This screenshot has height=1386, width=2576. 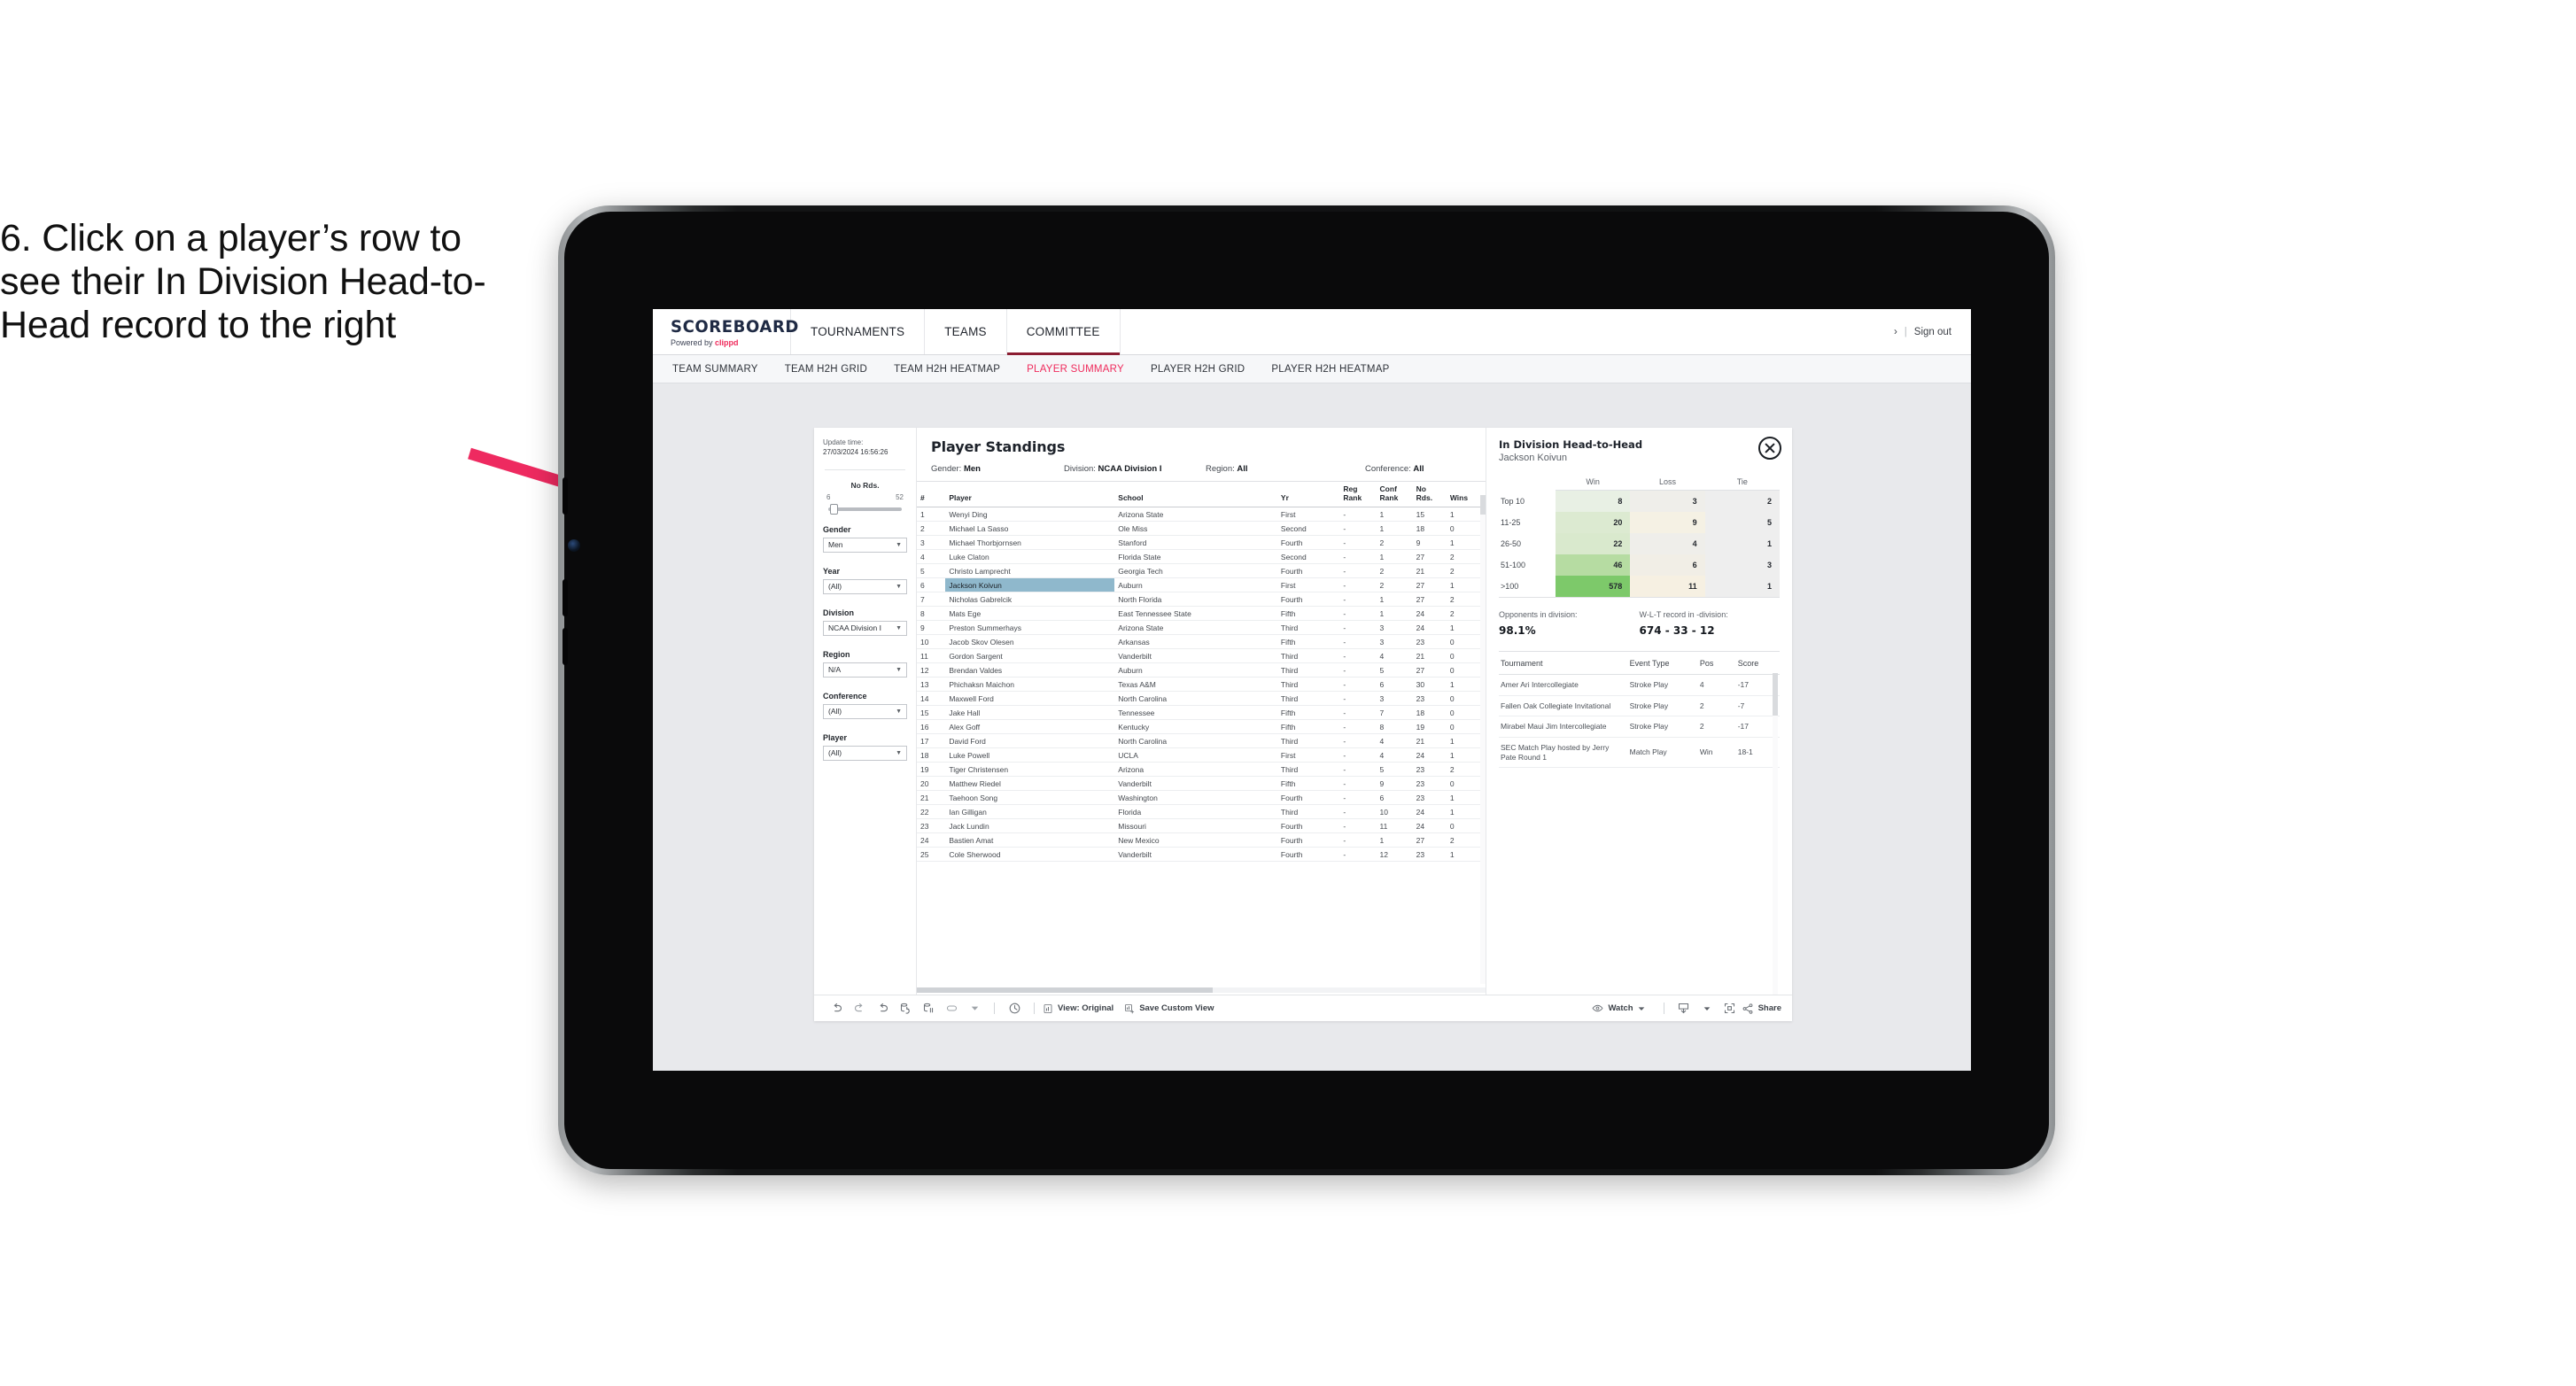 I want to click on nav-item-committee: COMMITTEE, so click(x=1063, y=332).